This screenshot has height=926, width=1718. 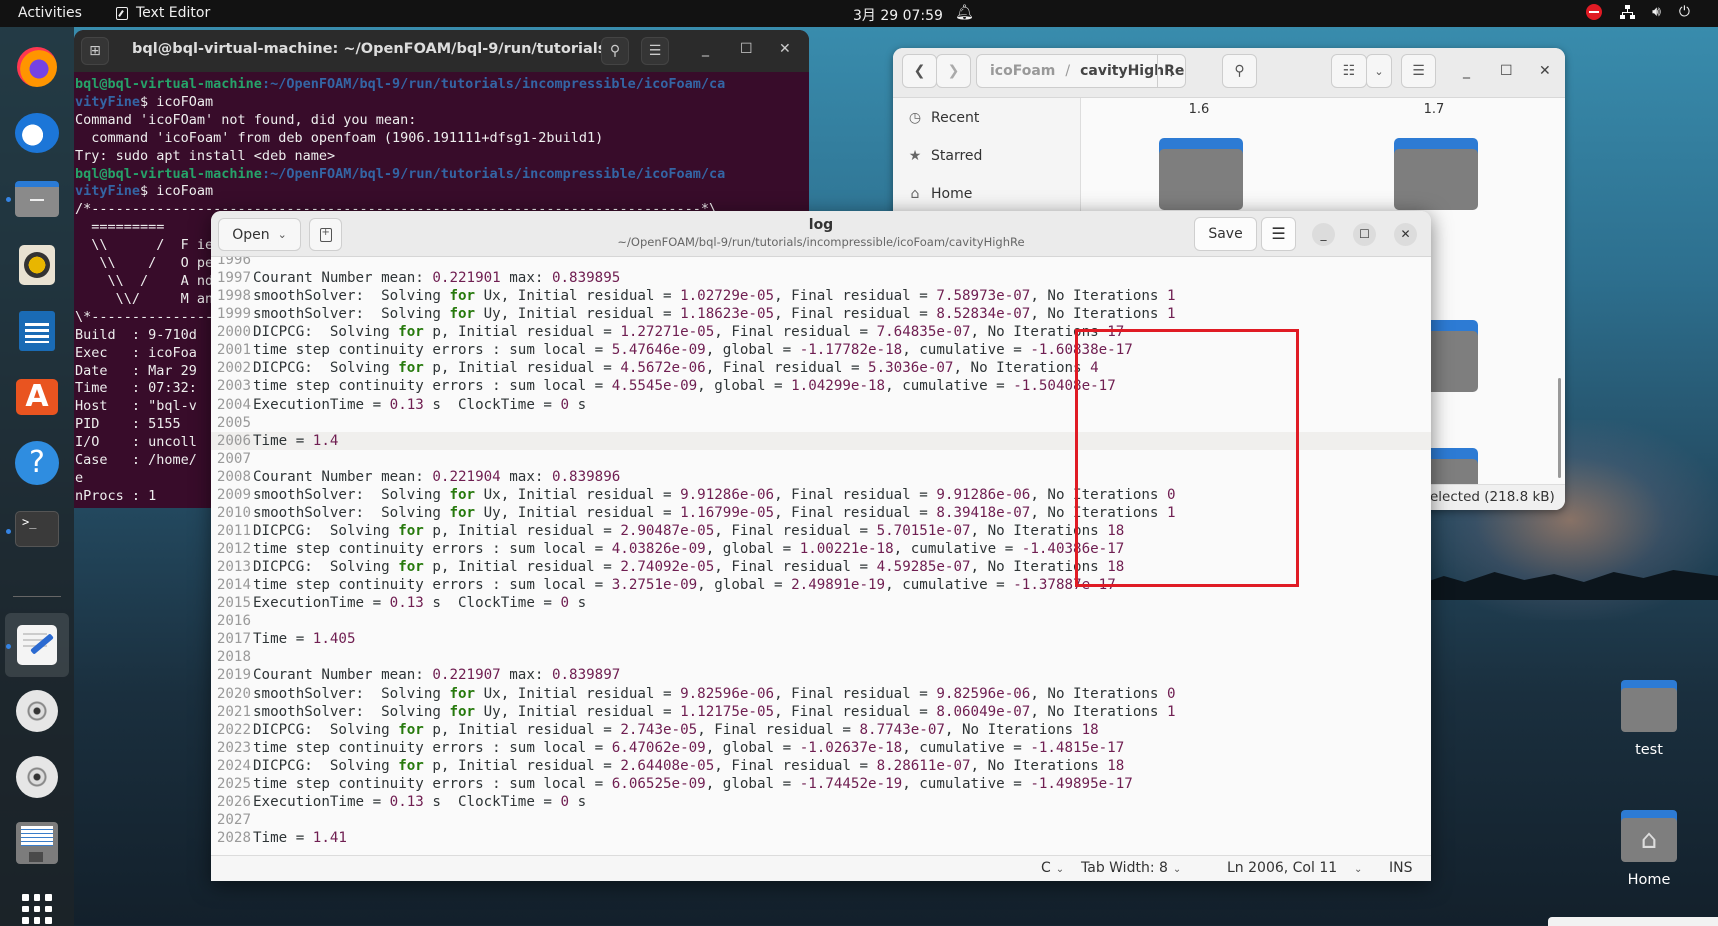 I want to click on notification-peek, so click(x=1633, y=921).